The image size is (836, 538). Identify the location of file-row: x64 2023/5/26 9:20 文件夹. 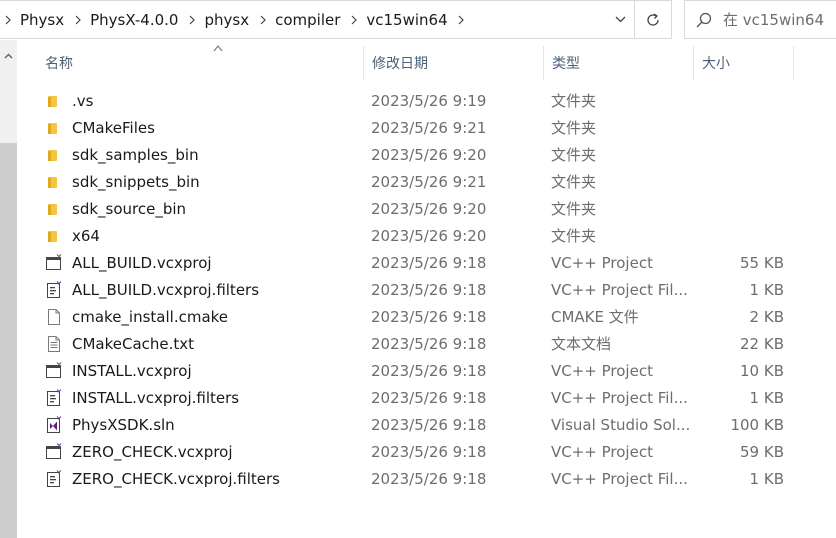
(426, 236).